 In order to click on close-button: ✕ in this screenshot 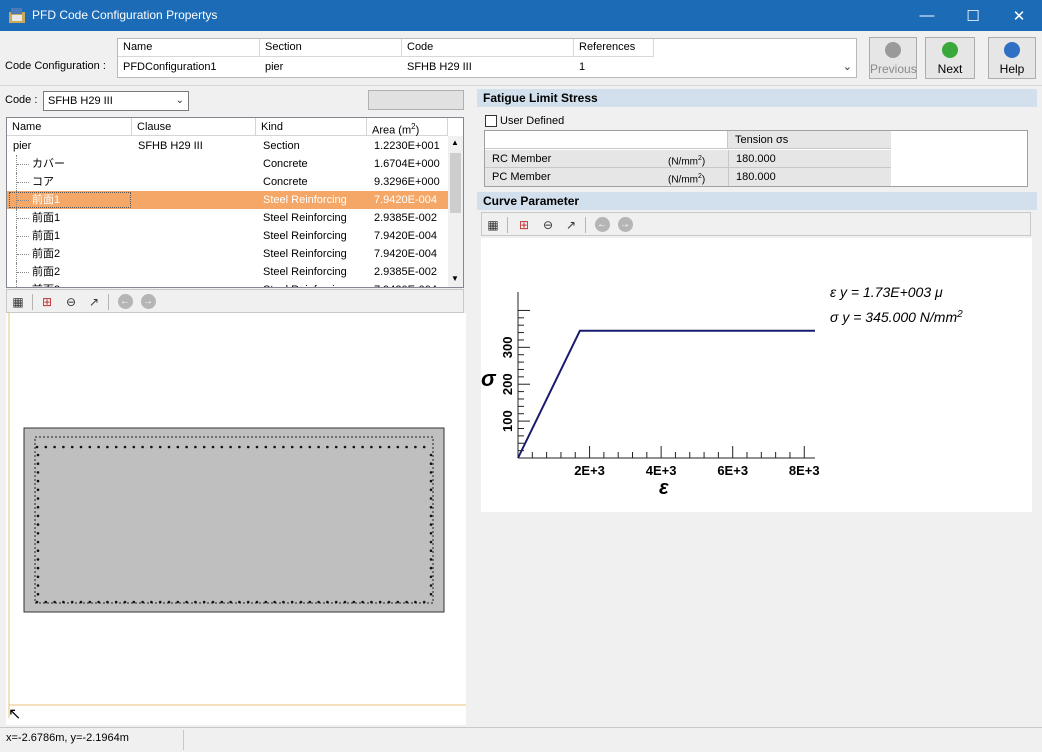, I will do `click(1019, 15)`.